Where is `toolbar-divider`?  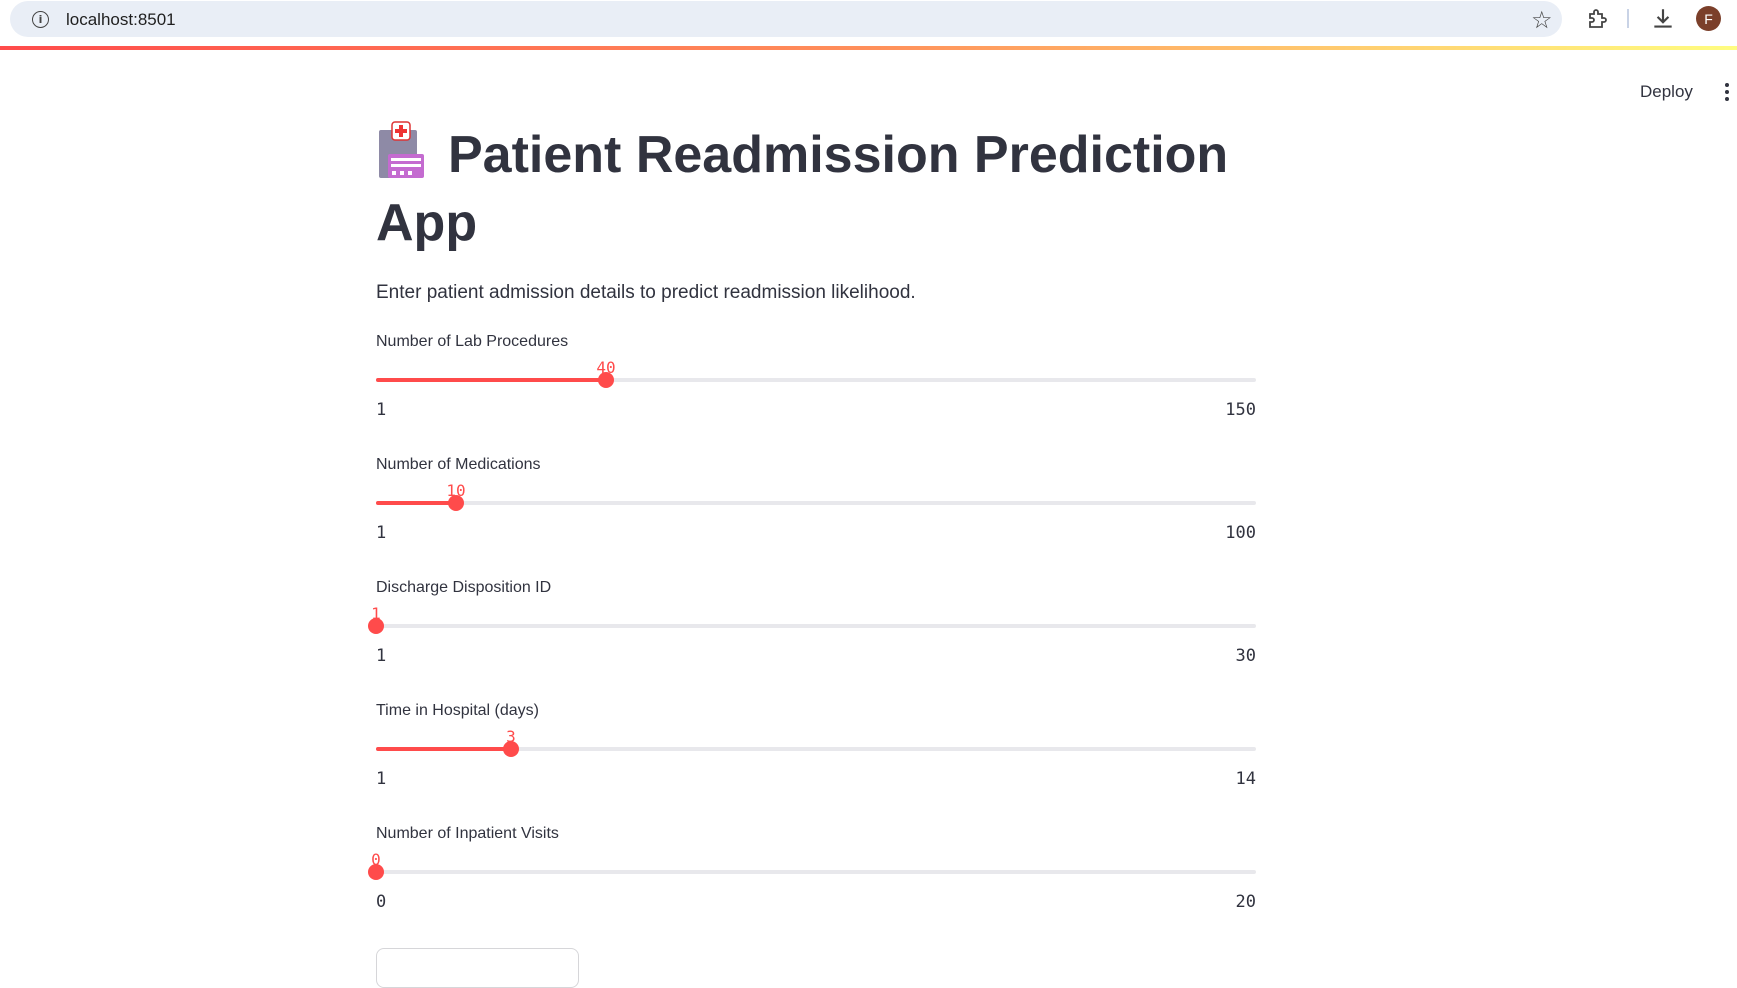
toolbar-divider is located at coordinates (1628, 18).